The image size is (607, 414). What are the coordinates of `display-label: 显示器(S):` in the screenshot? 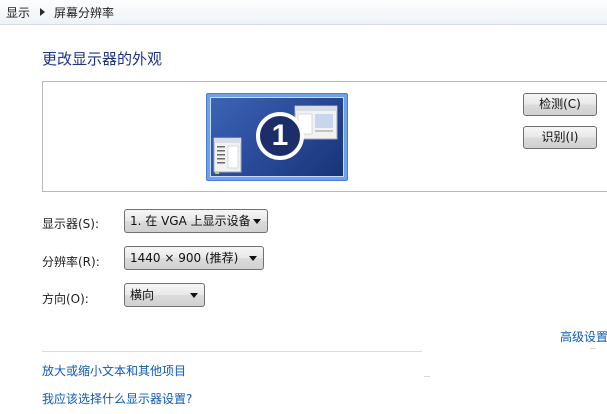 It's located at (71, 224).